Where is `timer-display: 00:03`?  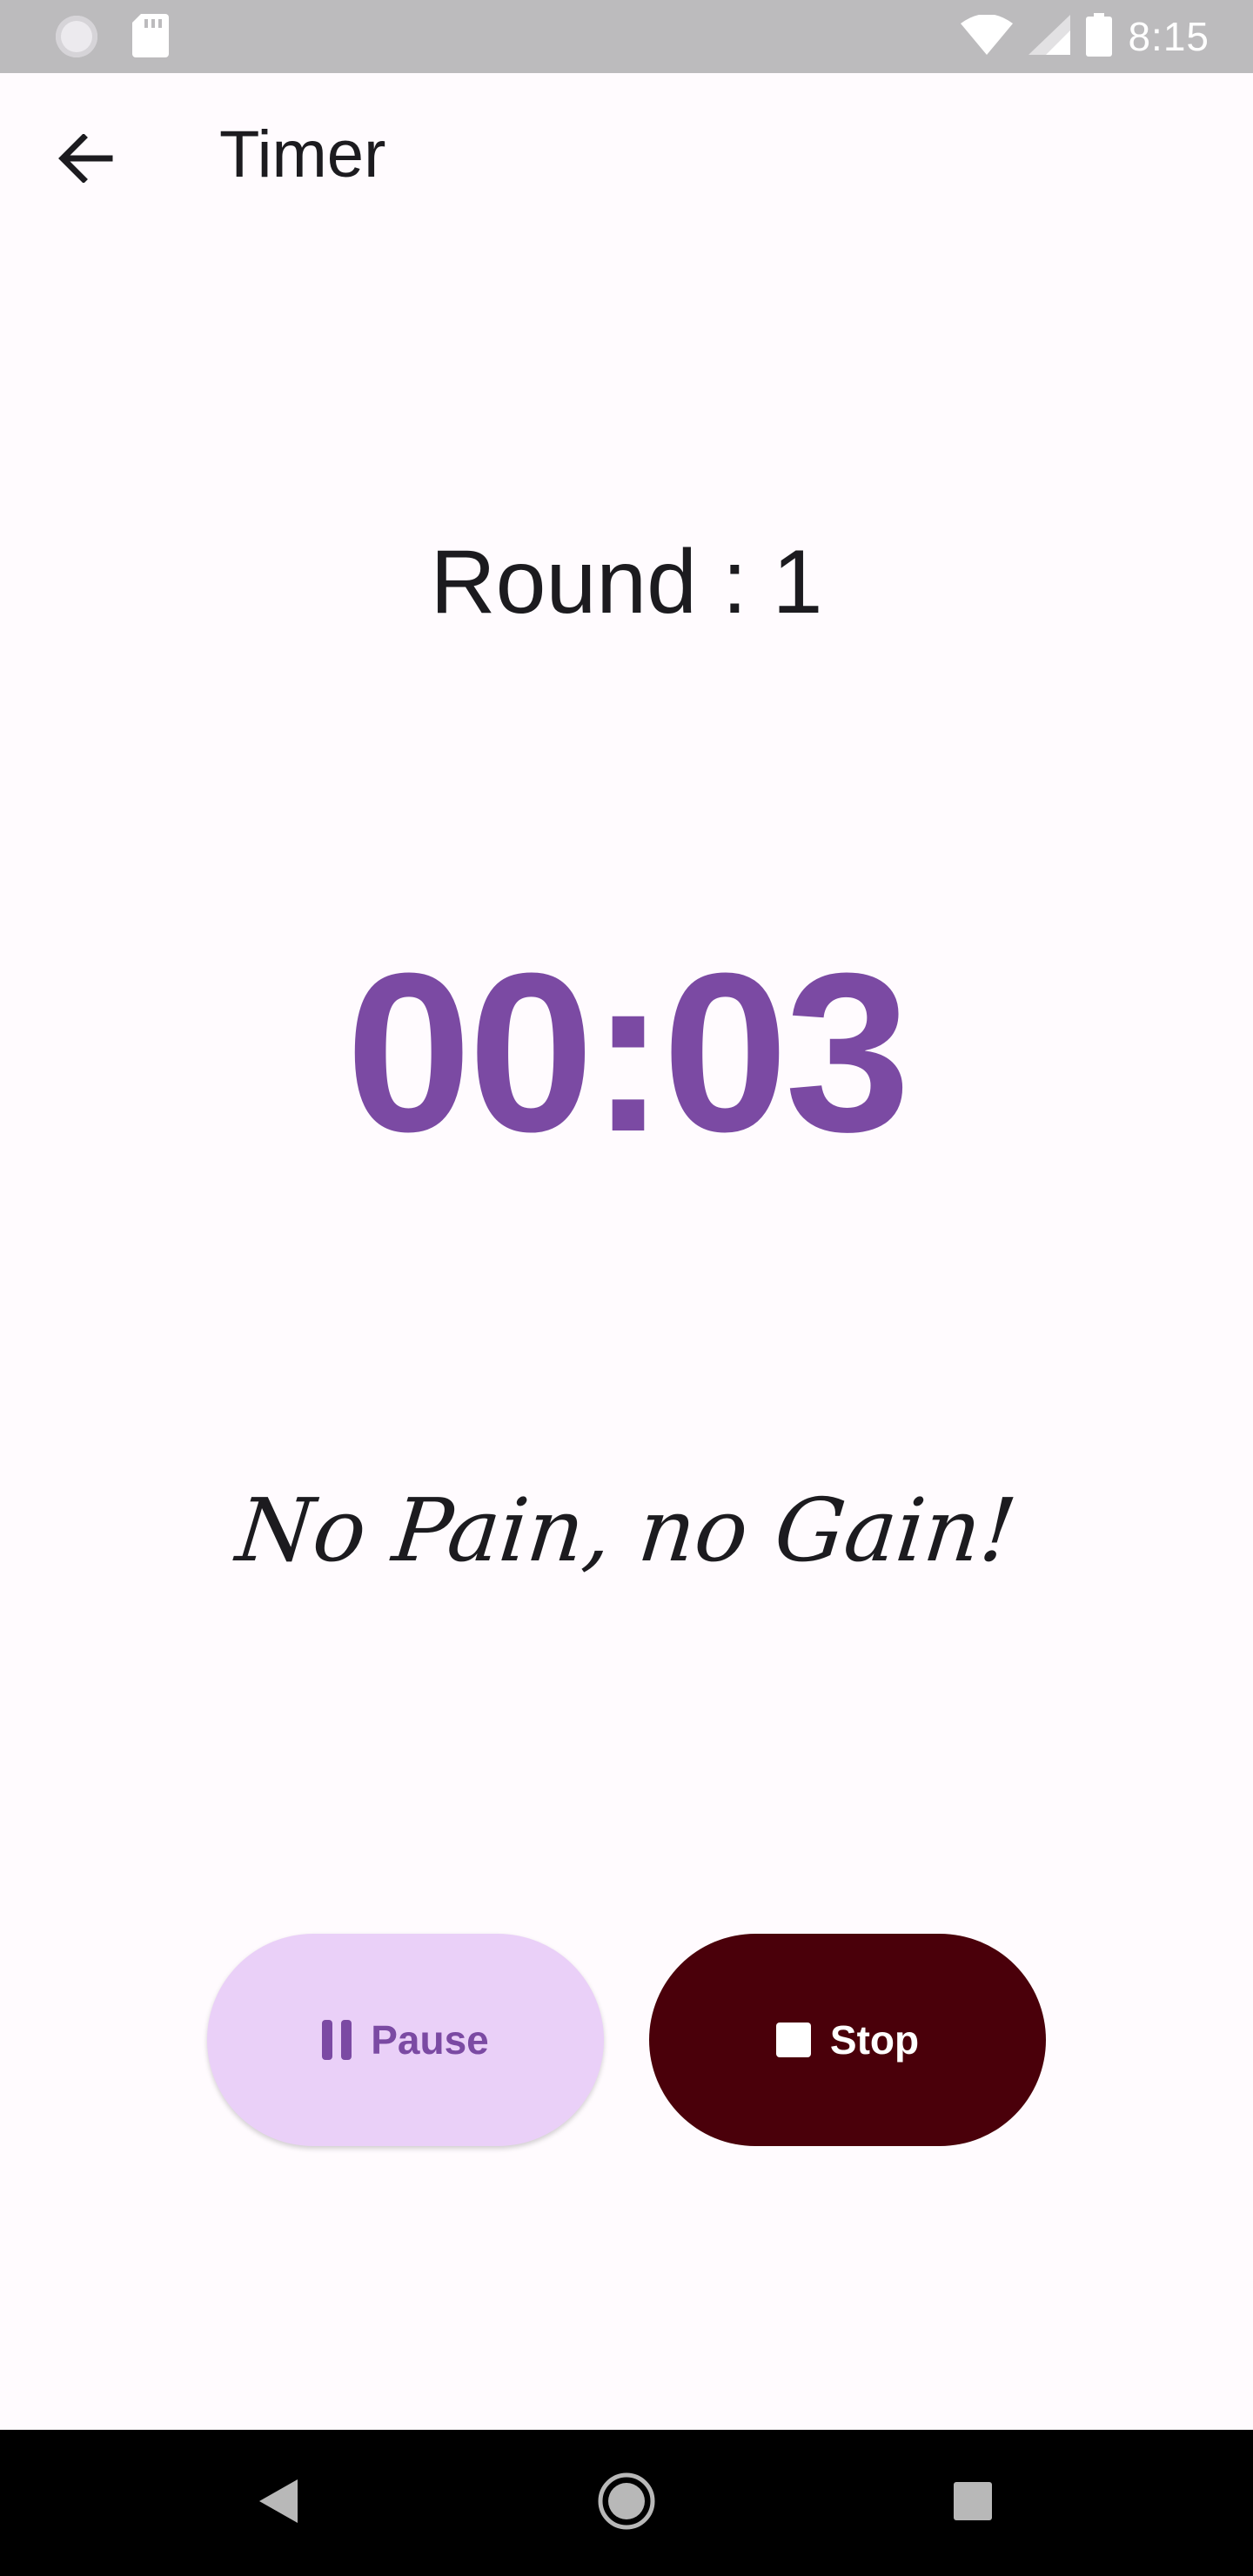
timer-display: 00:03 is located at coordinates (628, 1053).